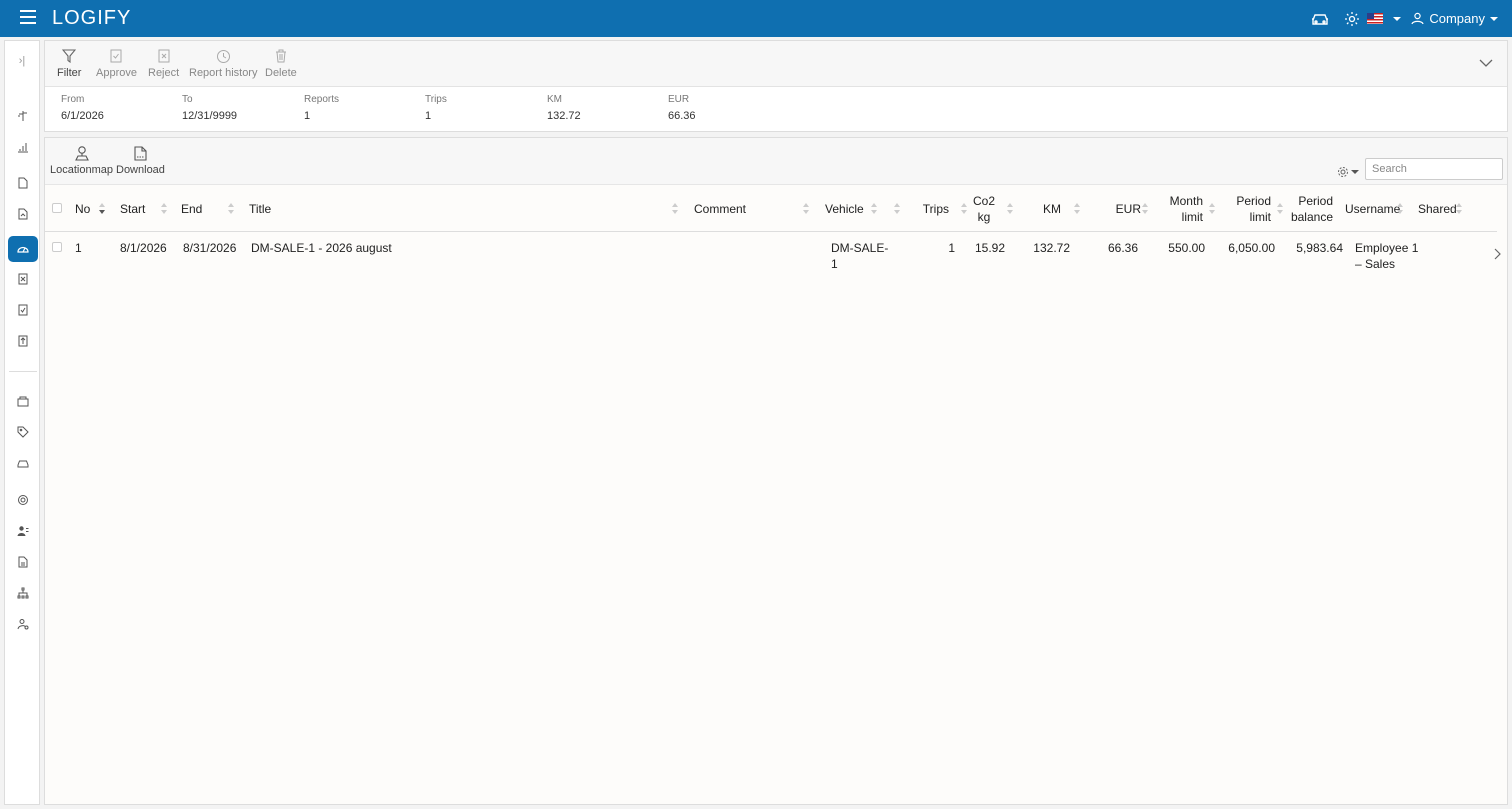 This screenshot has height=809, width=1512. I want to click on column-comment: Comment, so click(744, 209).